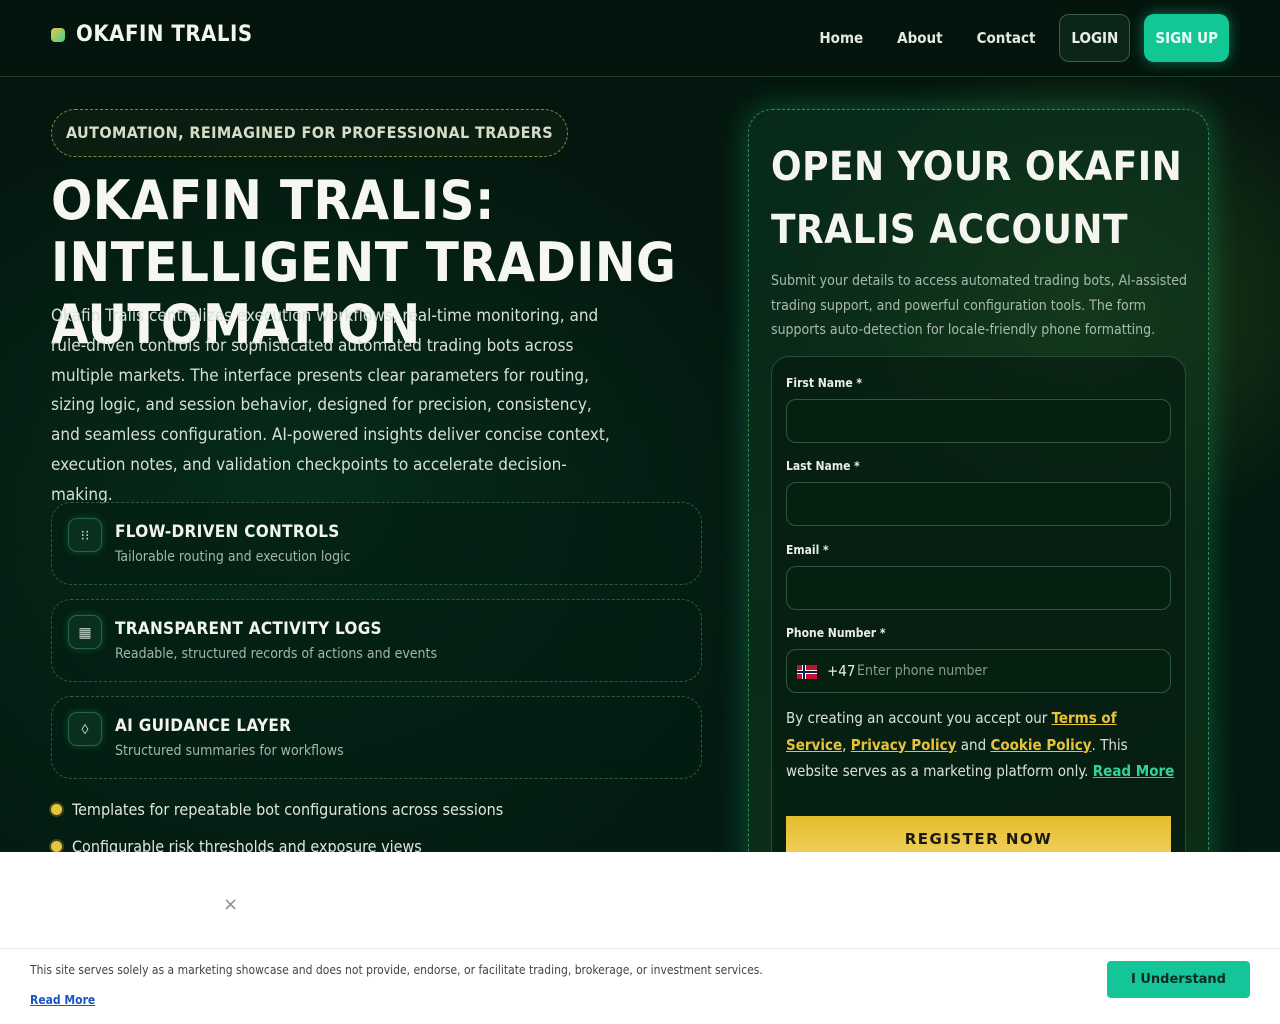 Image resolution: width=1280 pixels, height=1024 pixels. Describe the element at coordinates (62, 1000) in the screenshot. I see `banner-read-more-link: Read More` at that location.